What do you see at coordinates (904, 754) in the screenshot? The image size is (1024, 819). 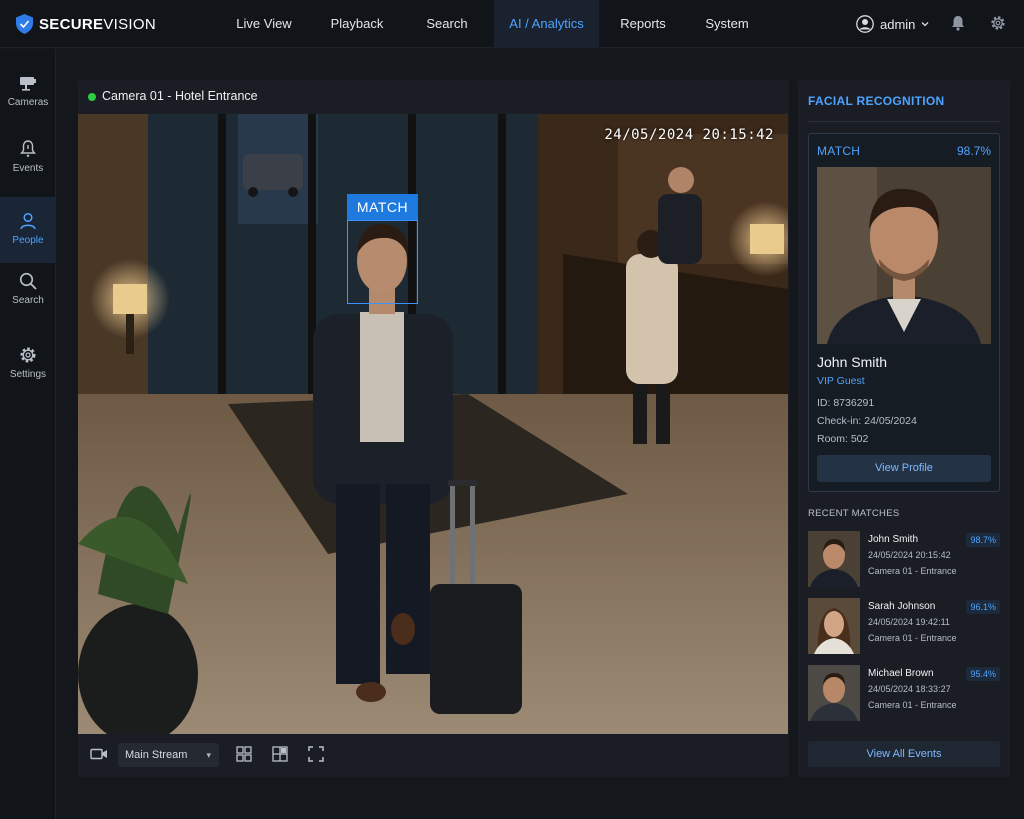 I see `view-all-events-button: View All Events` at bounding box center [904, 754].